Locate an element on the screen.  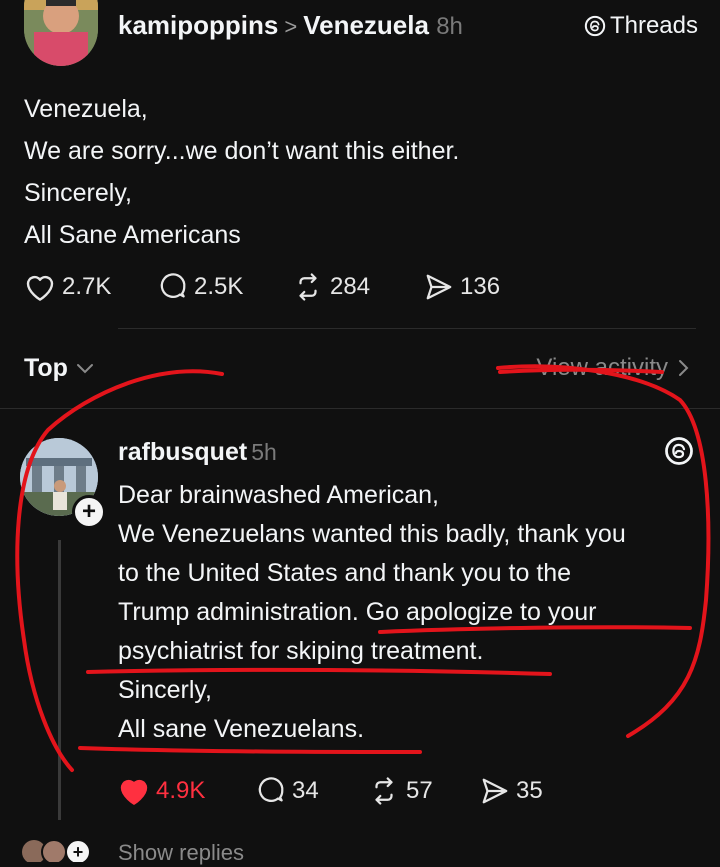
threads-label: Threads is located at coordinates (653, 25).